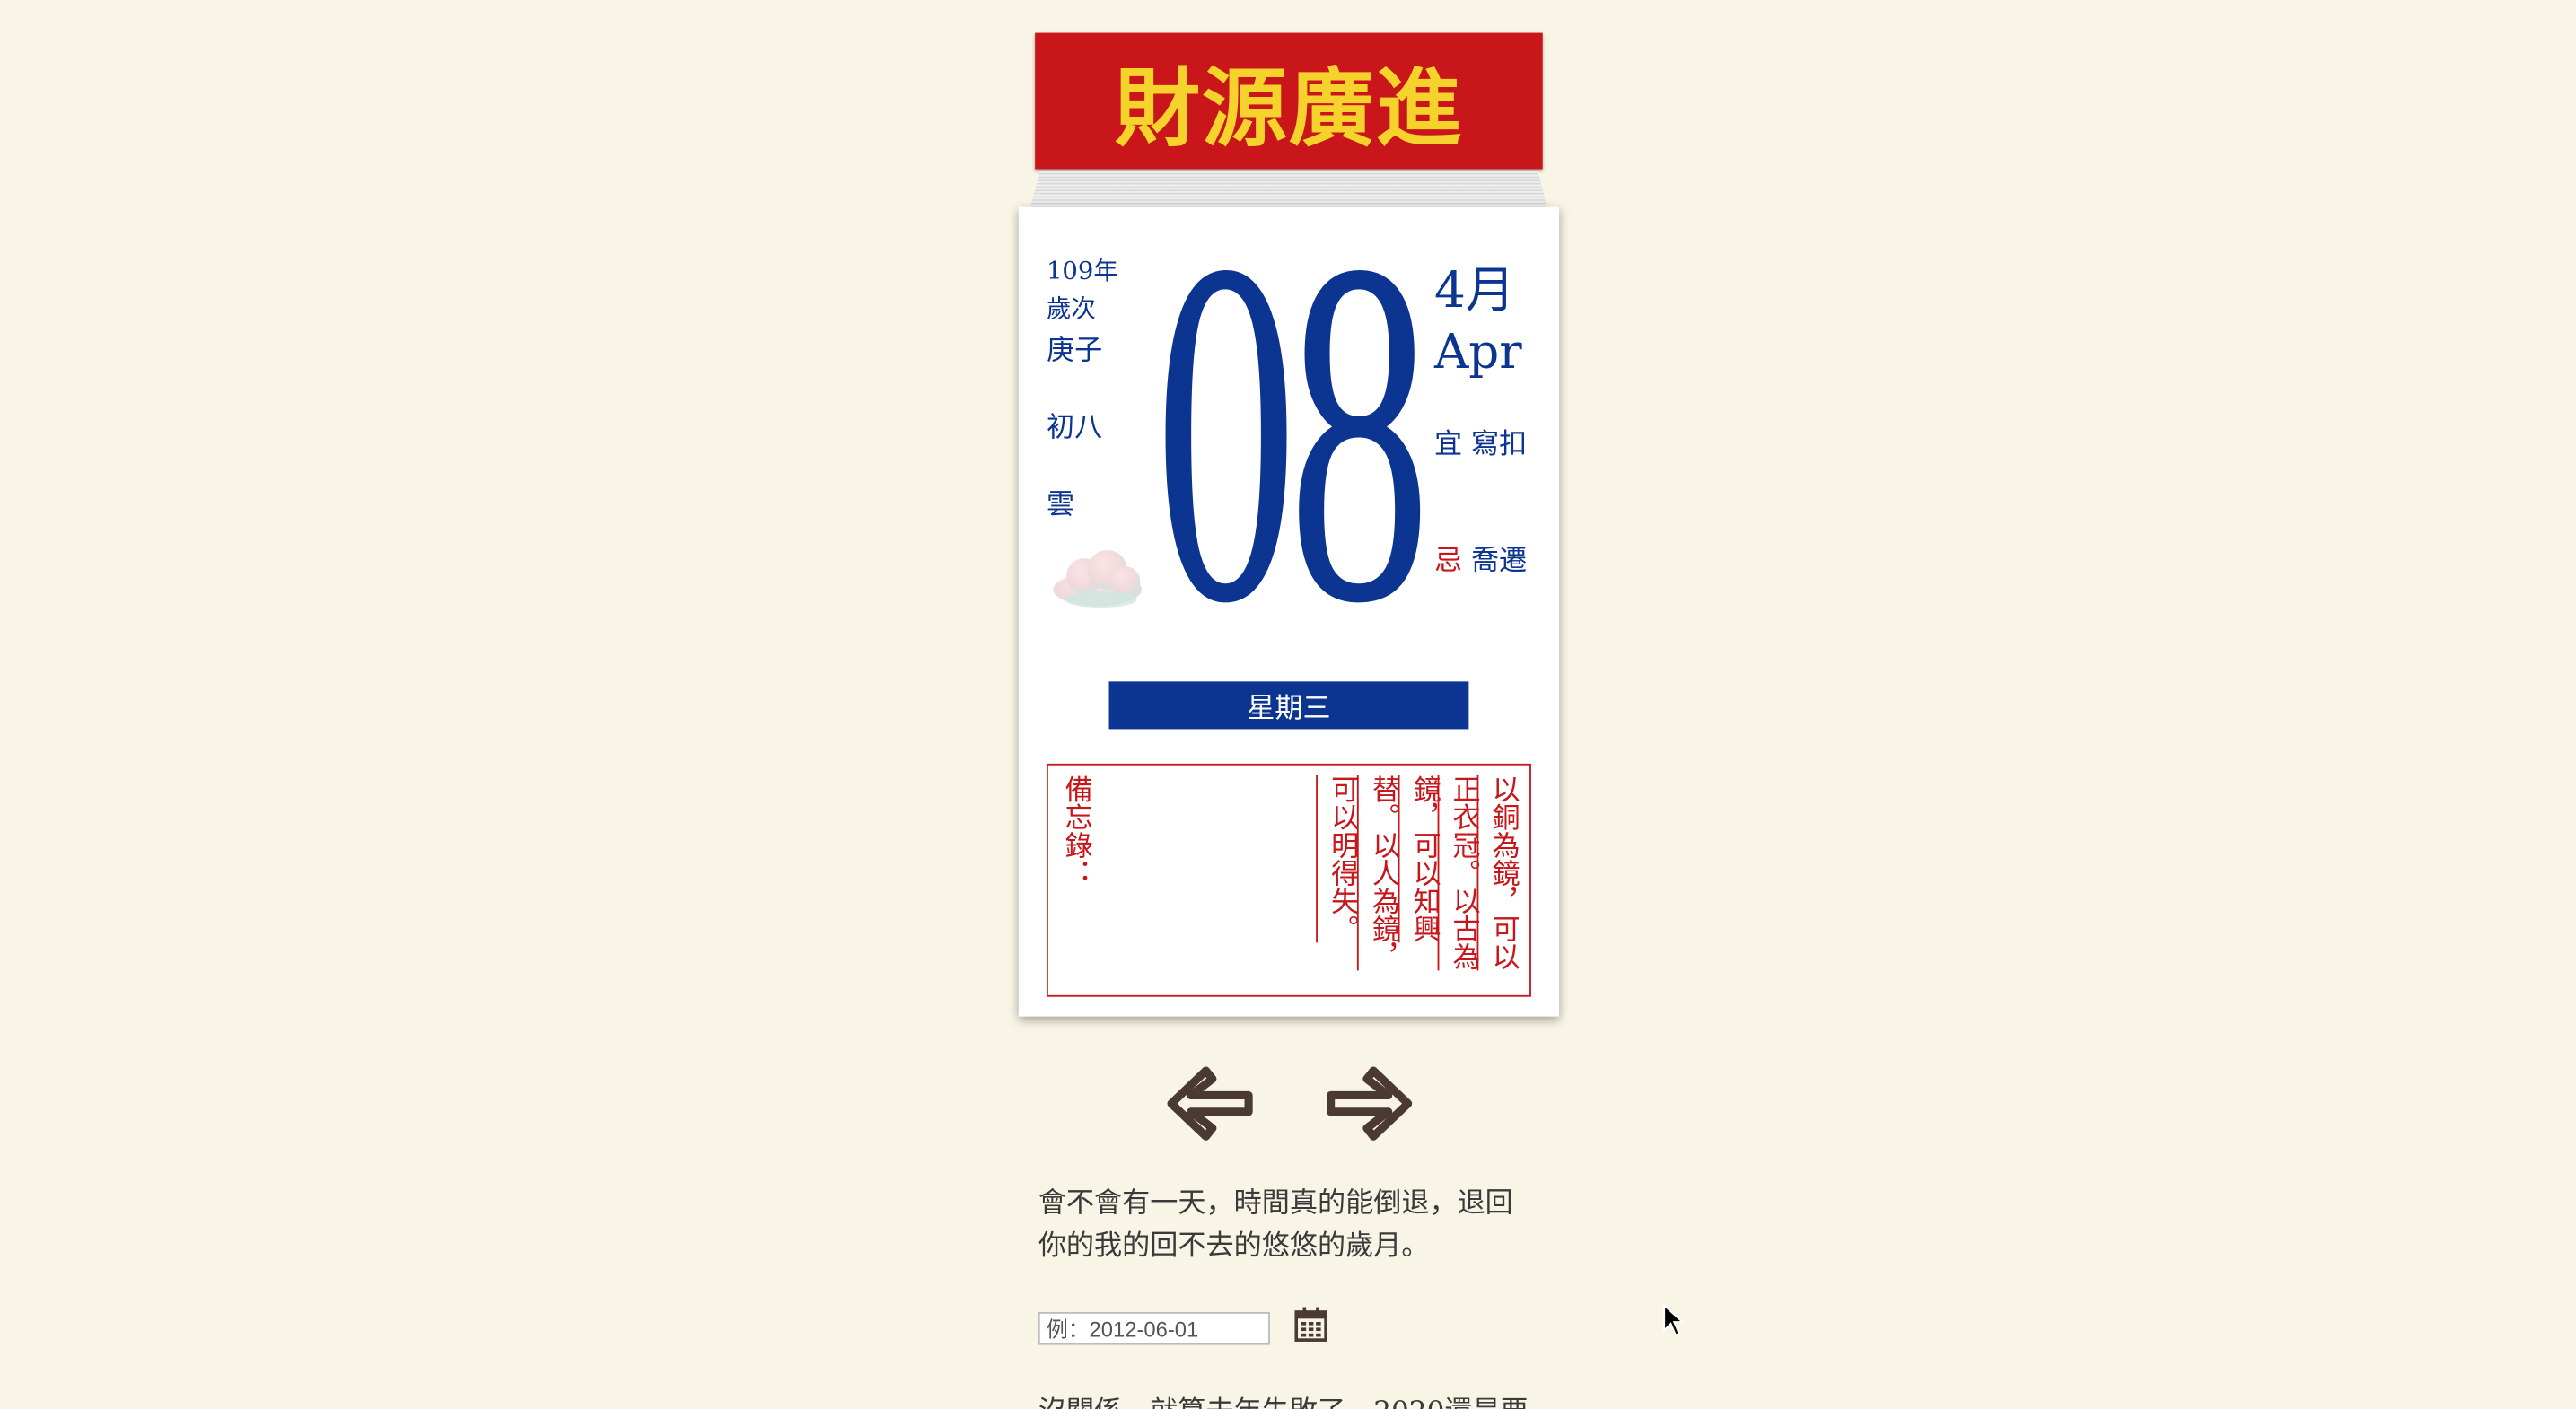 This screenshot has height=1409, width=2576. Describe the element at coordinates (1474, 291) in the screenshot. I see `month-zh: 4月` at that location.